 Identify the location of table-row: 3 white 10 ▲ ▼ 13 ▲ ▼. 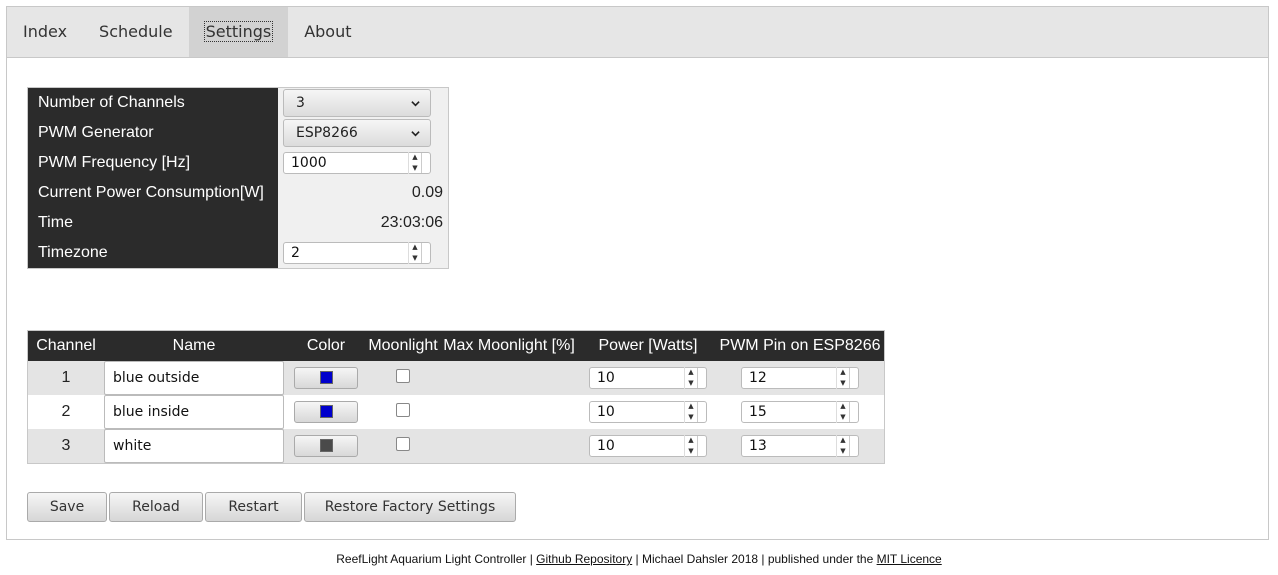
(456, 446).